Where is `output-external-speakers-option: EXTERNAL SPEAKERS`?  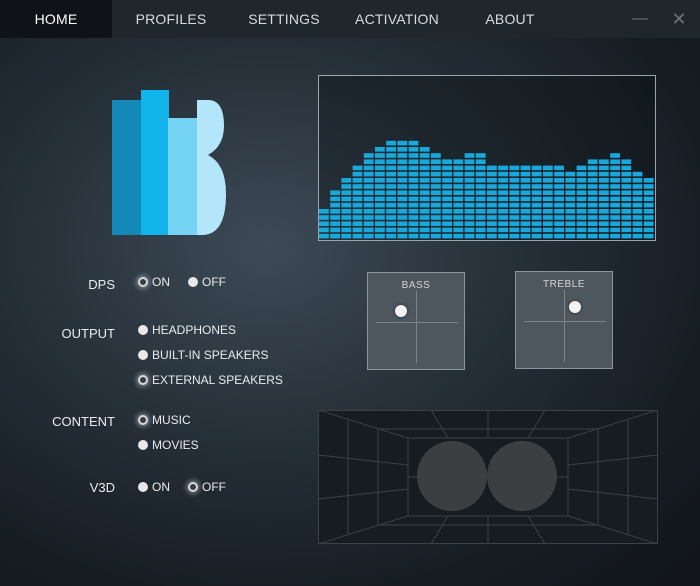
output-external-speakers-option: EXTERNAL SPEAKERS is located at coordinates (210, 380).